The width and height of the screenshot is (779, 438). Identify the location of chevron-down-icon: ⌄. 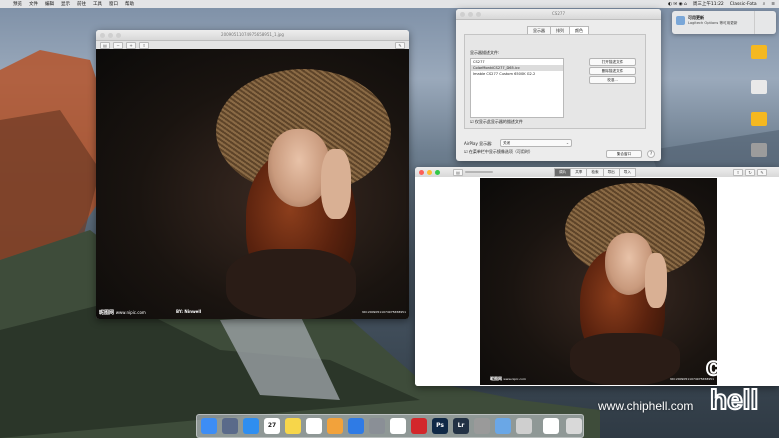
(567, 143).